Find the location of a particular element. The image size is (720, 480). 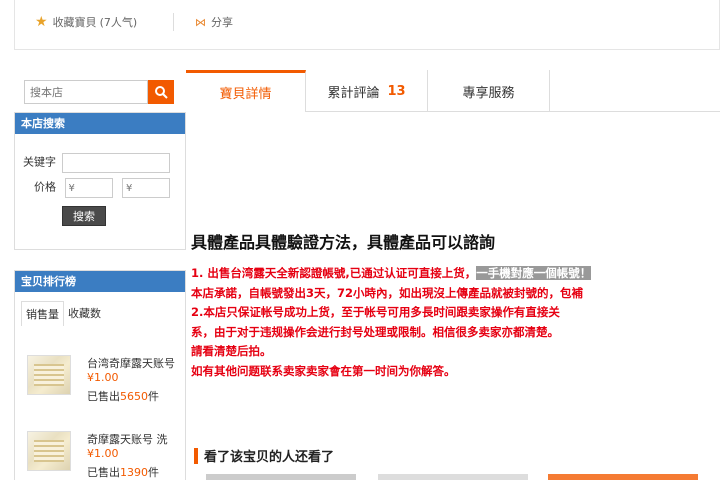

price-min-input is located at coordinates (88, 188).